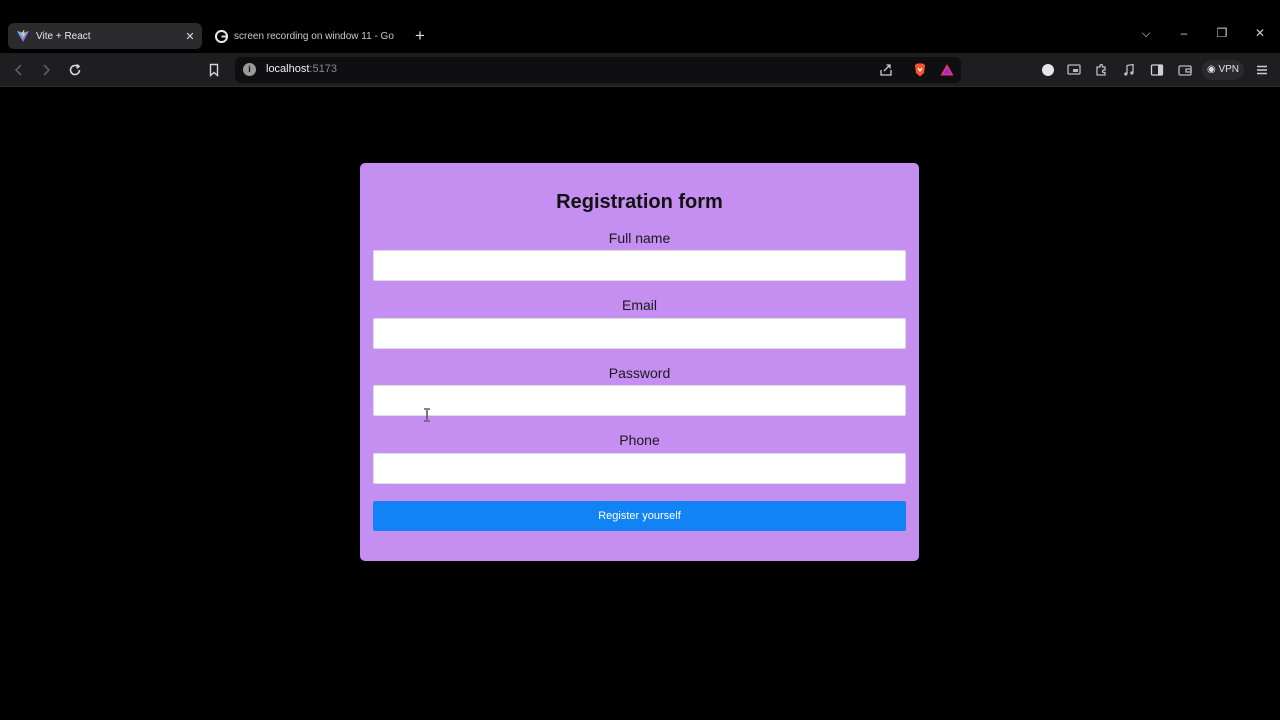 This screenshot has width=1280, height=720. Describe the element at coordinates (639, 516) in the screenshot. I see `register-button: Register yourself` at that location.